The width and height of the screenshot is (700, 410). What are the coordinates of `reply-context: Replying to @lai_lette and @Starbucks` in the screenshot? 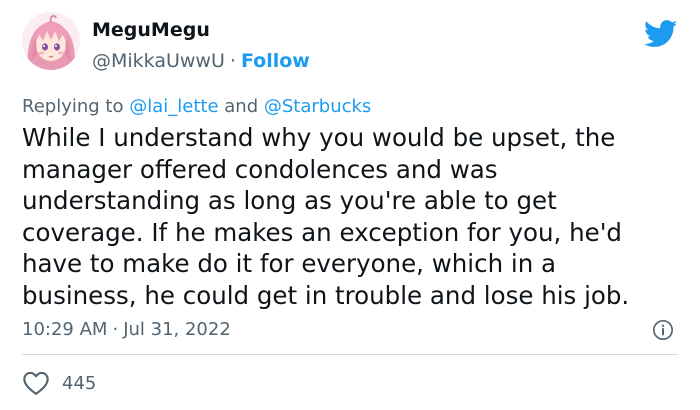 It's located at (196, 106).